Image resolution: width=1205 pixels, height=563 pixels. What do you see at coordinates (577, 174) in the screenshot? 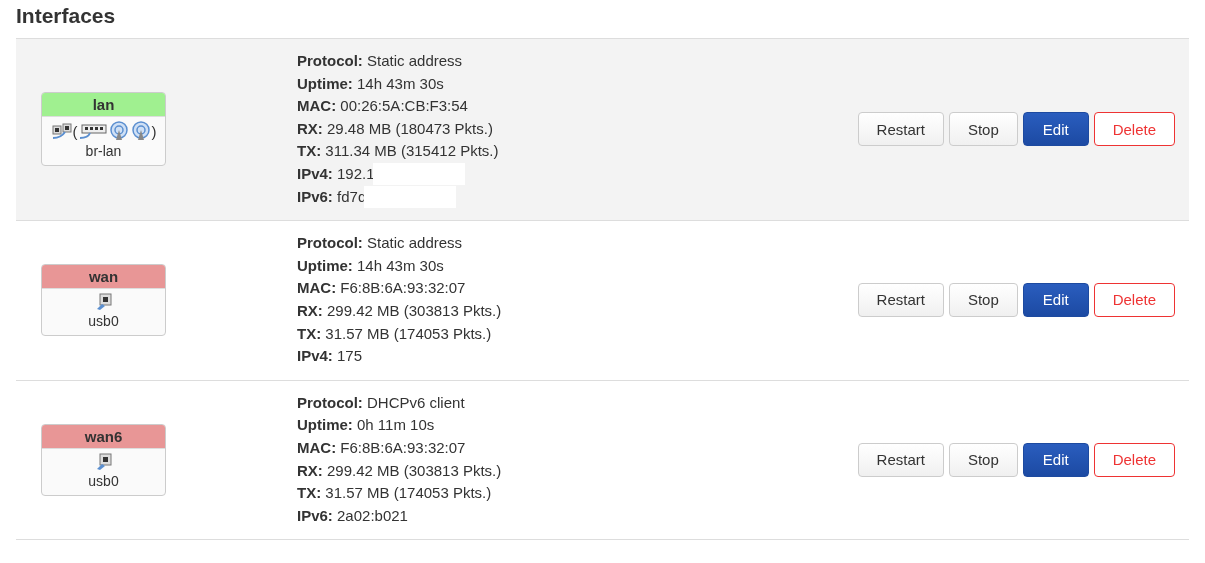
I see `detail-line: IPv4: 192.1` at bounding box center [577, 174].